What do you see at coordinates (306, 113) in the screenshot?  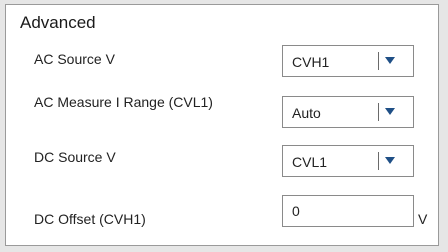 I see `ac-measure-i-range-value: Auto` at bounding box center [306, 113].